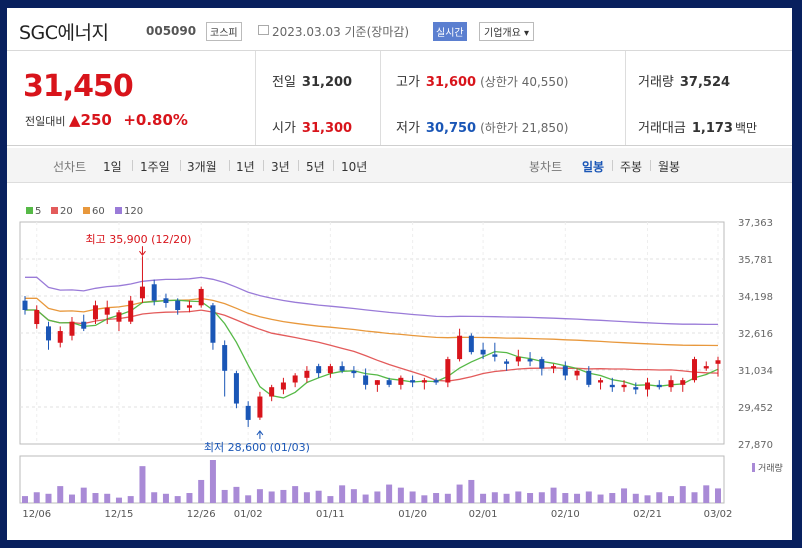 The width and height of the screenshot is (802, 548). I want to click on x-tick-label: 01/02, so click(248, 514).